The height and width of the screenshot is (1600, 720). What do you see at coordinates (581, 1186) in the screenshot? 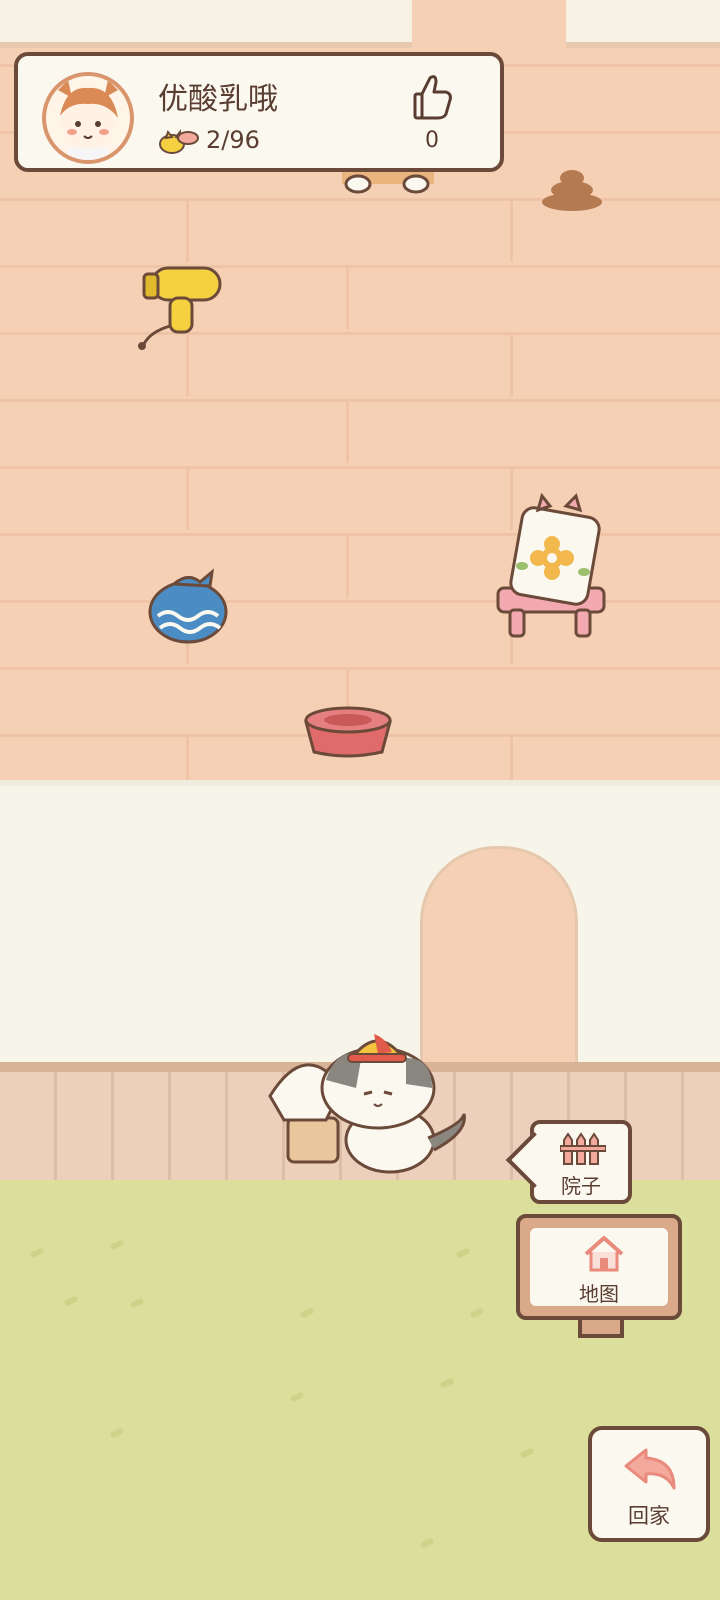
I see `yard-label: 院子` at bounding box center [581, 1186].